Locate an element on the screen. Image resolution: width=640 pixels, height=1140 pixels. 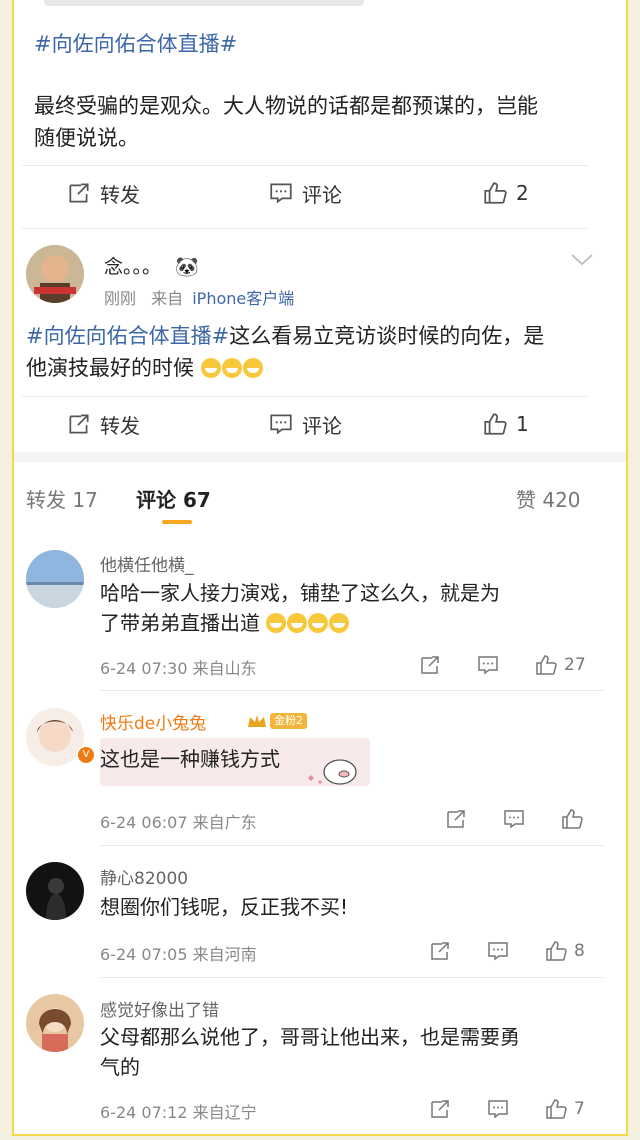
post1-repost-button: 转发 is located at coordinates (103, 193).